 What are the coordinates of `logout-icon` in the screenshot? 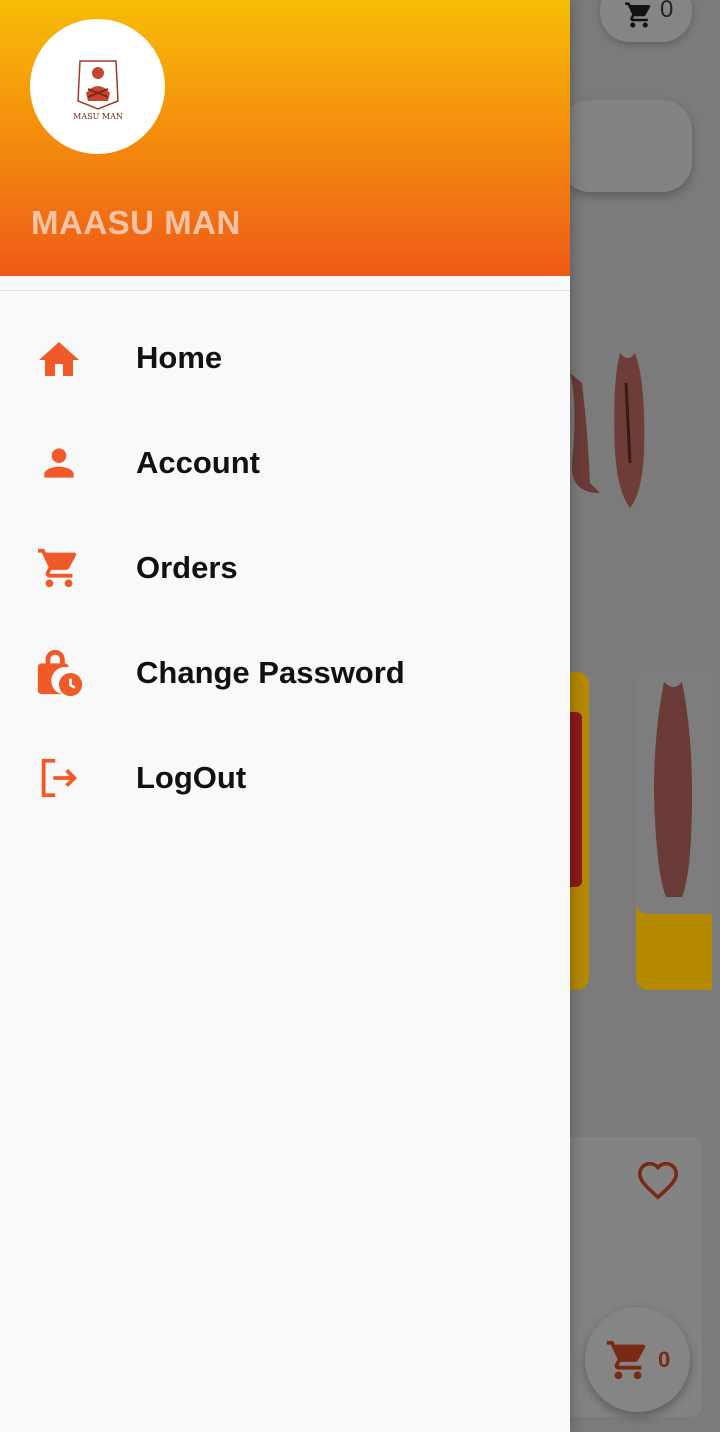 It's located at (59, 778).